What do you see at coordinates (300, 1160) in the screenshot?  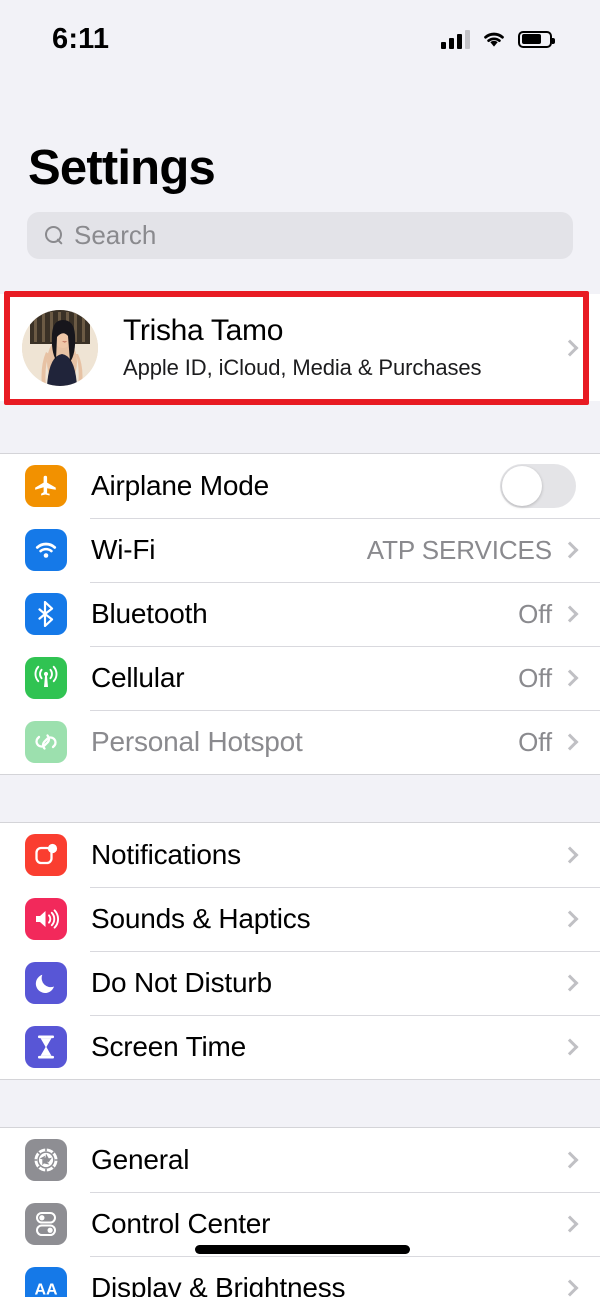 I see `settings-row-general: General` at bounding box center [300, 1160].